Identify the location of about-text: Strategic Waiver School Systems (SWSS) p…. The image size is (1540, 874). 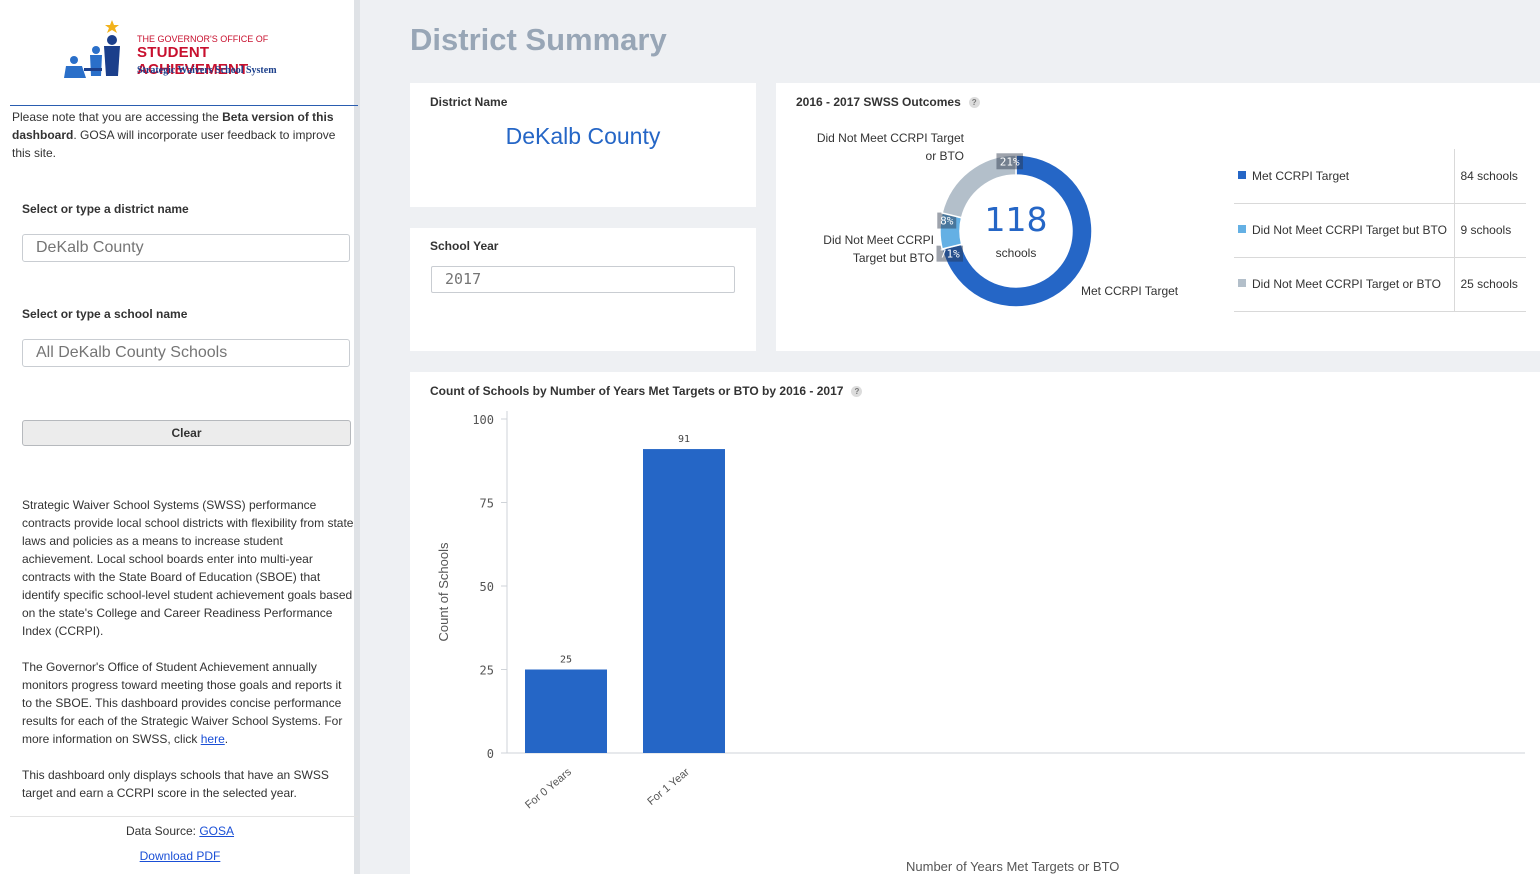
(188, 656).